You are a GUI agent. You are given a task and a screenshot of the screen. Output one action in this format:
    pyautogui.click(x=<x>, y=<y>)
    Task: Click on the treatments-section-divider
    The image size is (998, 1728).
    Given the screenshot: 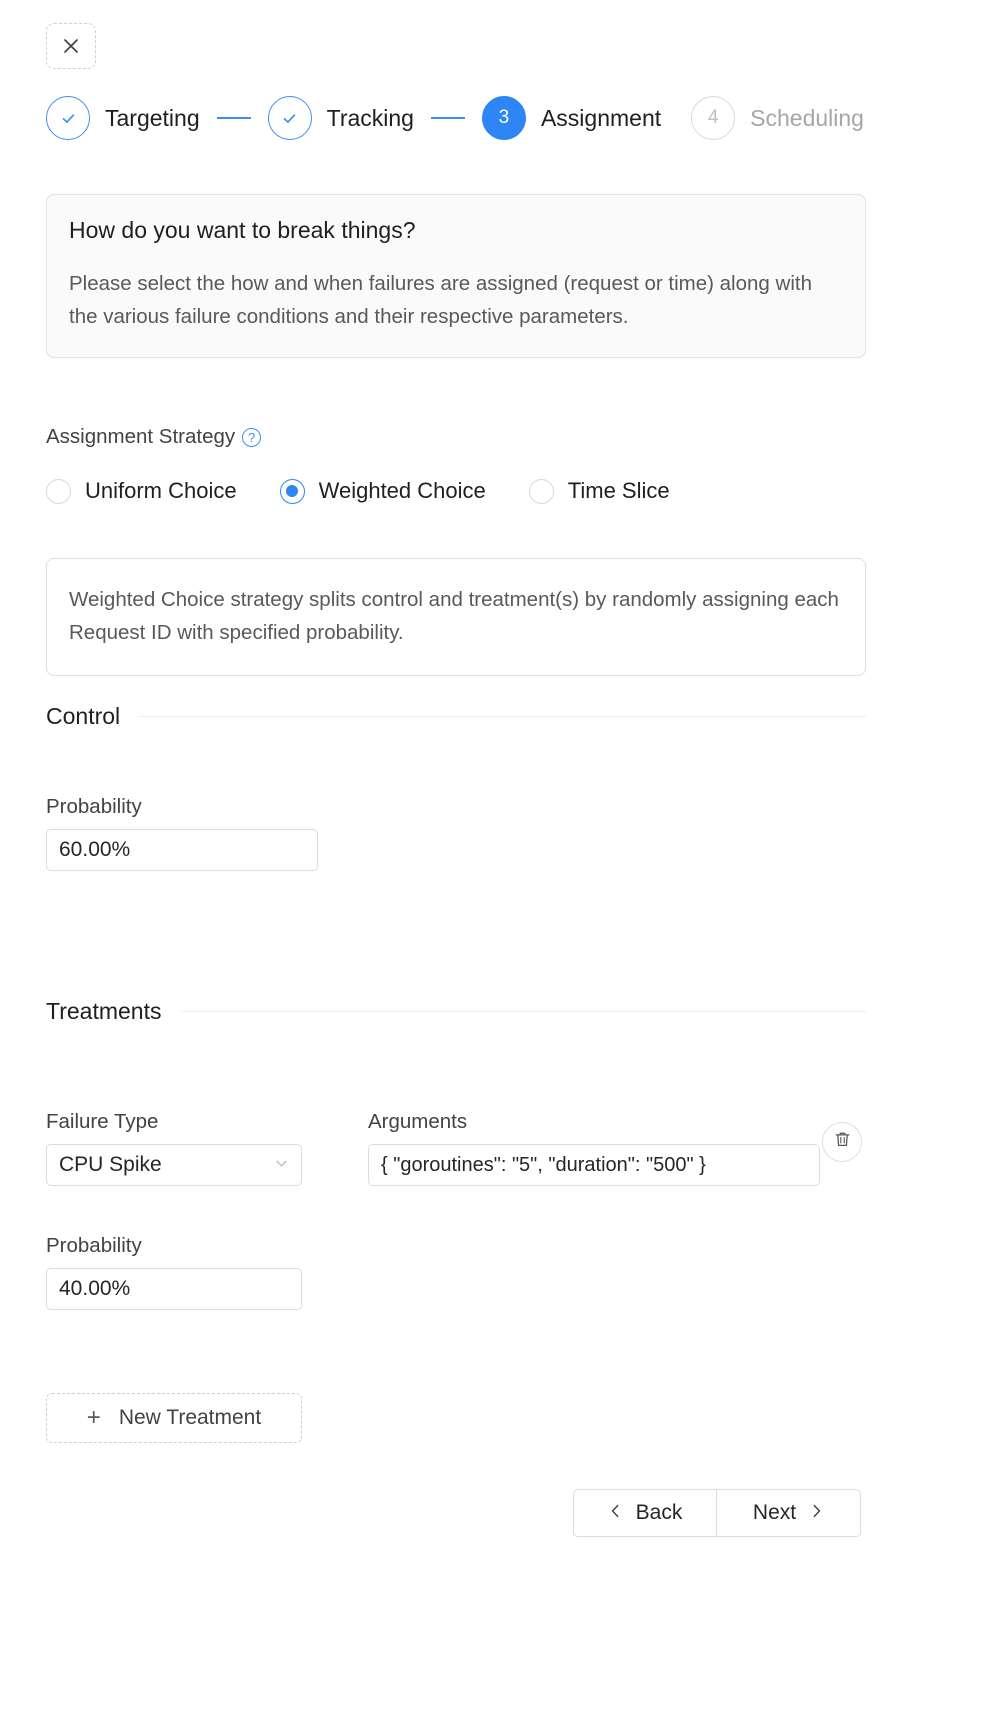 What is the action you would take?
    pyautogui.click(x=523, y=1011)
    